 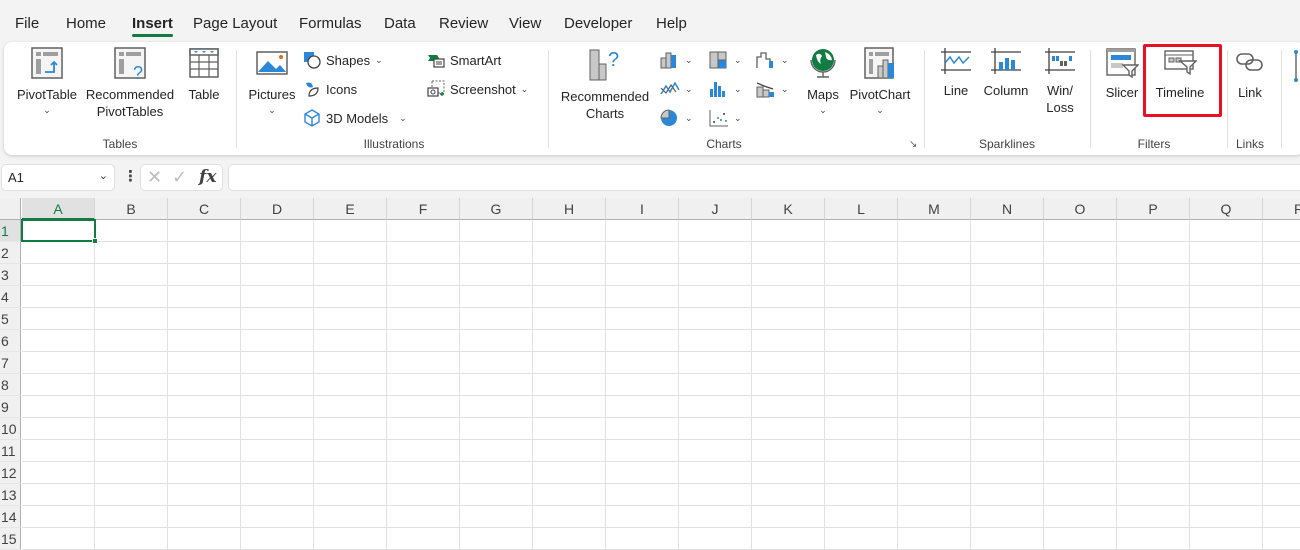 What do you see at coordinates (772, 60) in the screenshot?
I see `waterfall-chart-button: ⌄` at bounding box center [772, 60].